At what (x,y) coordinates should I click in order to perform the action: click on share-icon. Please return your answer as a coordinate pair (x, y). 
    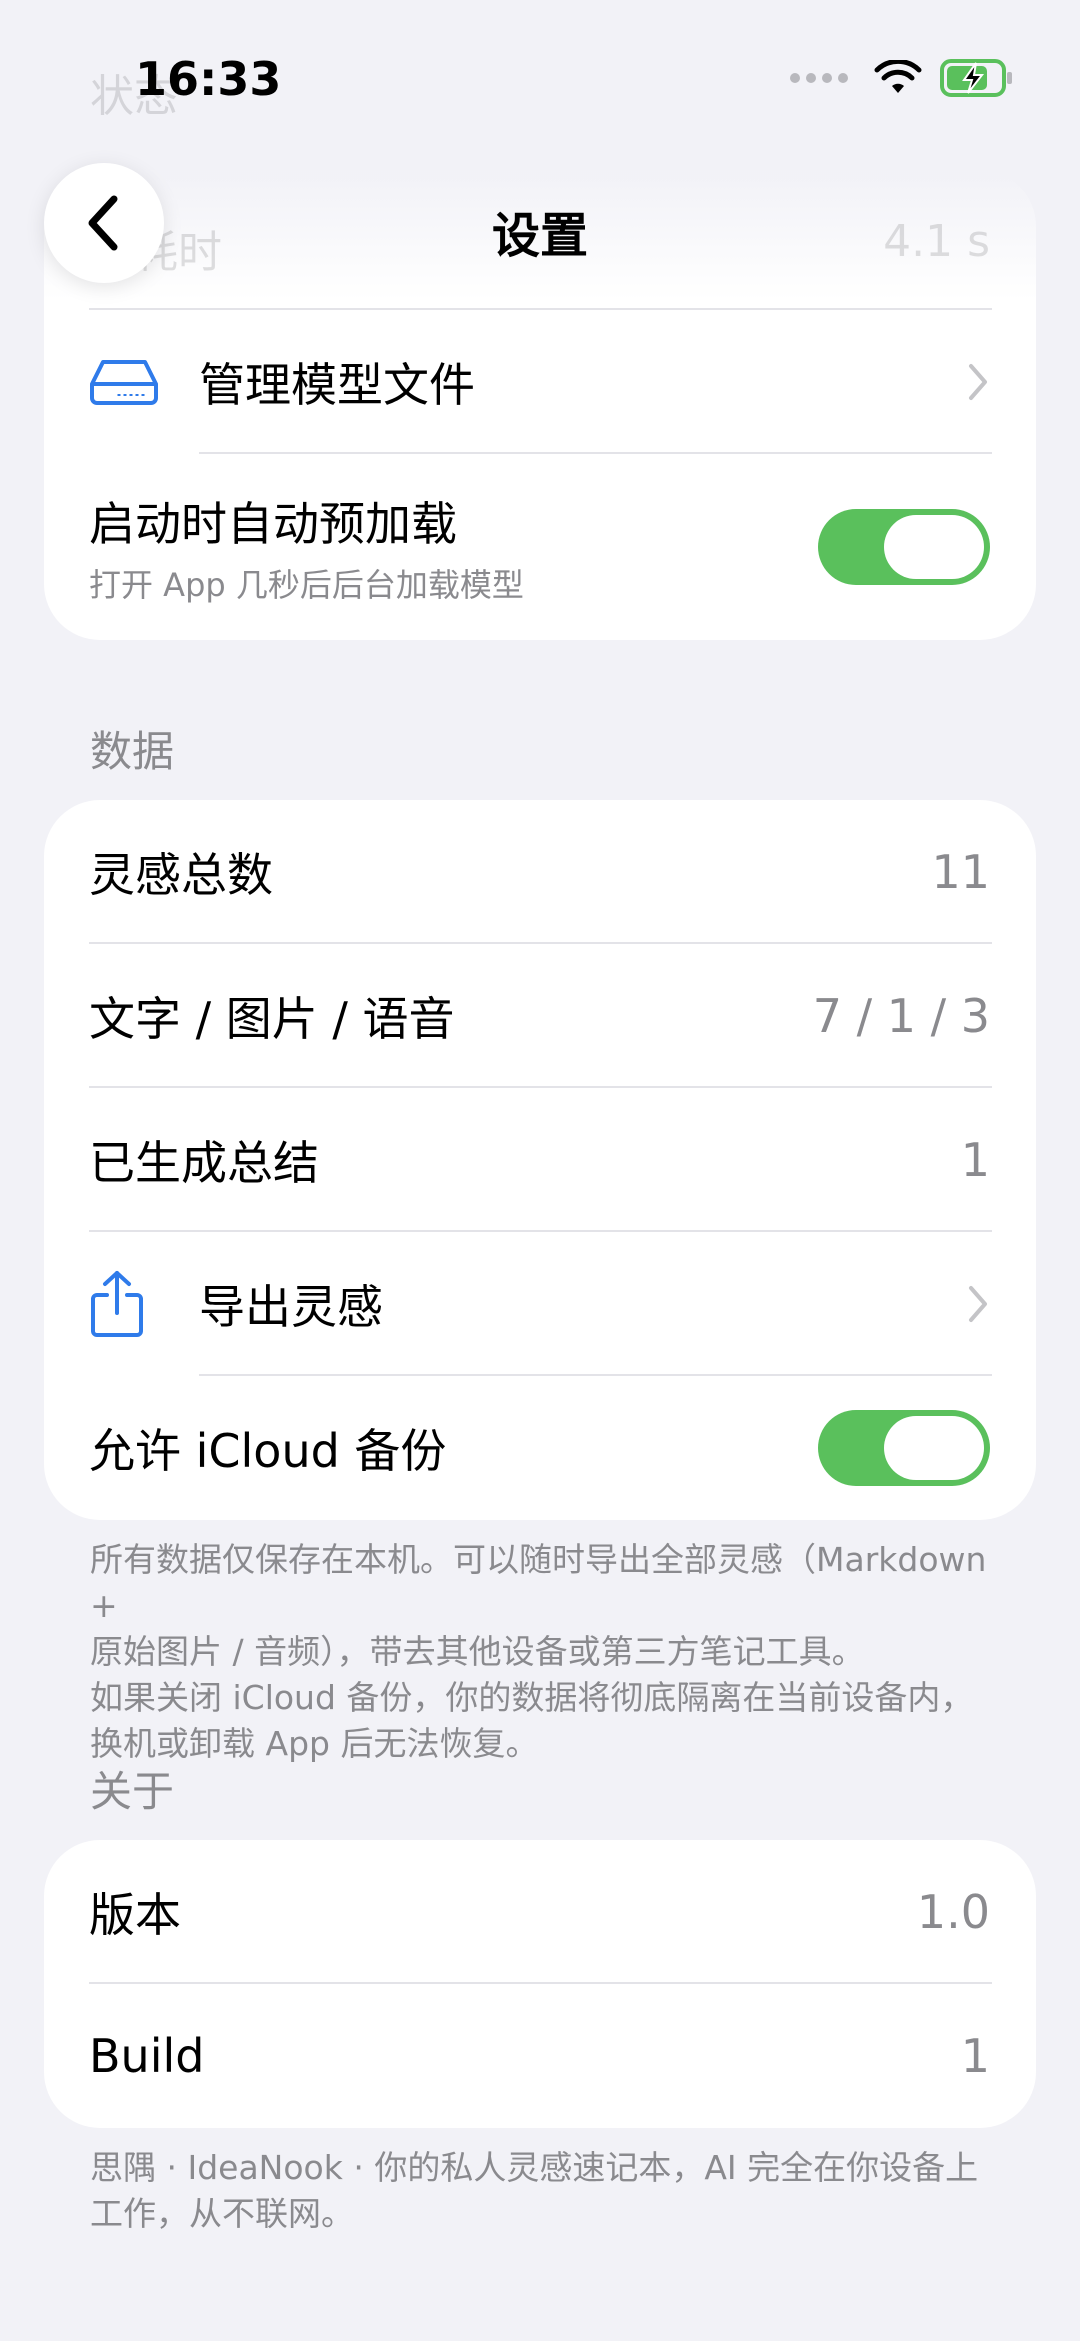
    Looking at the image, I should click on (144, 1304).